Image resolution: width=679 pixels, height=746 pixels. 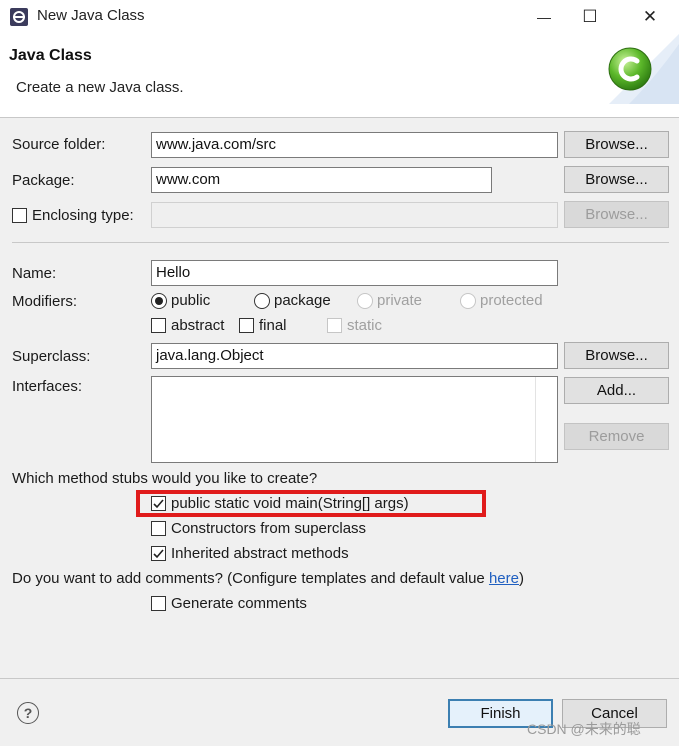 I want to click on modifier-private-radio, so click(x=365, y=301).